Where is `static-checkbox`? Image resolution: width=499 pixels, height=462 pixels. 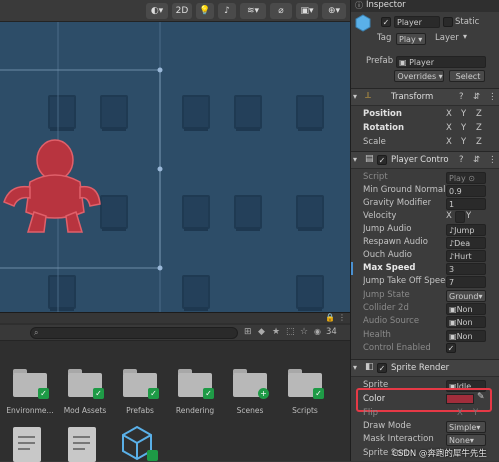
static-checkbox is located at coordinates (448, 22).